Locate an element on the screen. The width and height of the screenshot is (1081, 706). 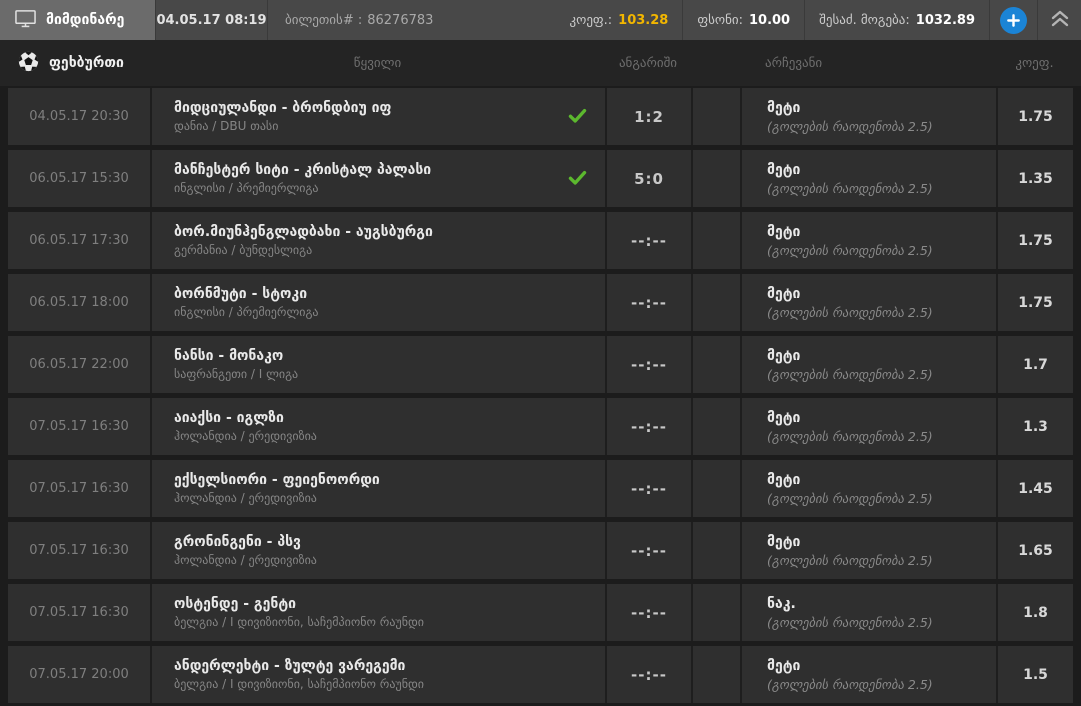
ticket-number-label: ბილეთის# : is located at coordinates (324, 20).